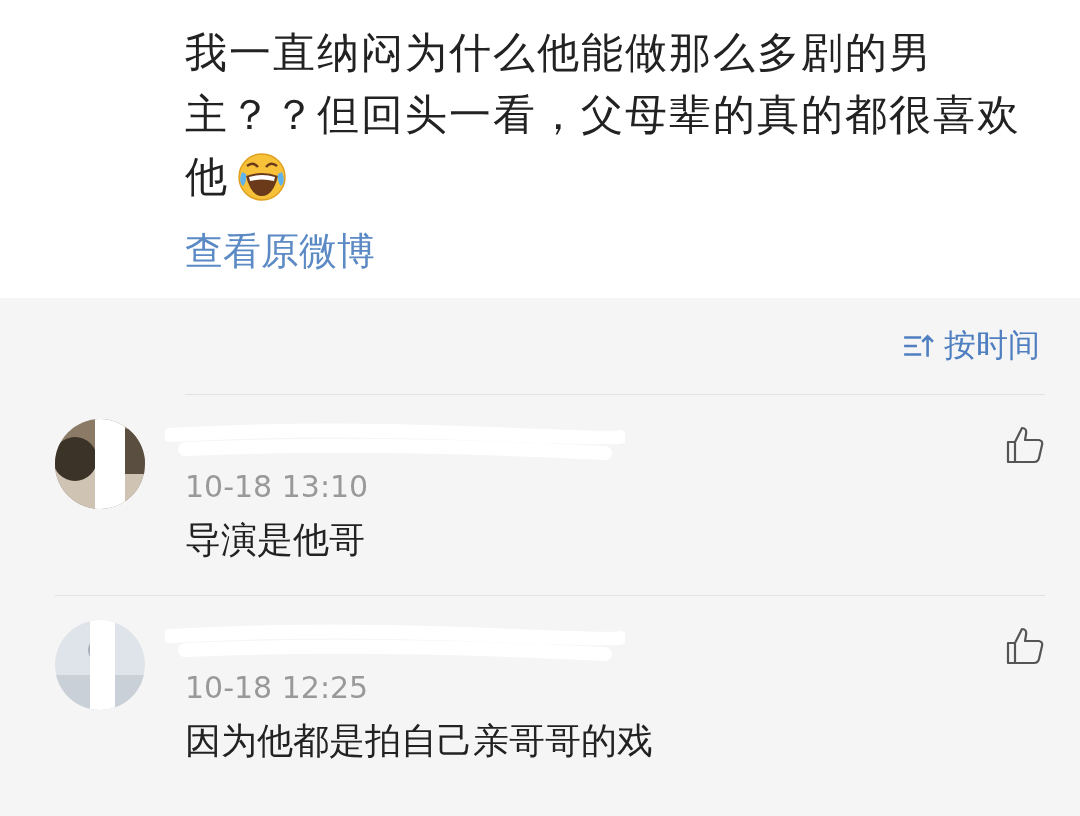  Describe the element at coordinates (918, 346) in the screenshot. I see `sort-icon` at that location.